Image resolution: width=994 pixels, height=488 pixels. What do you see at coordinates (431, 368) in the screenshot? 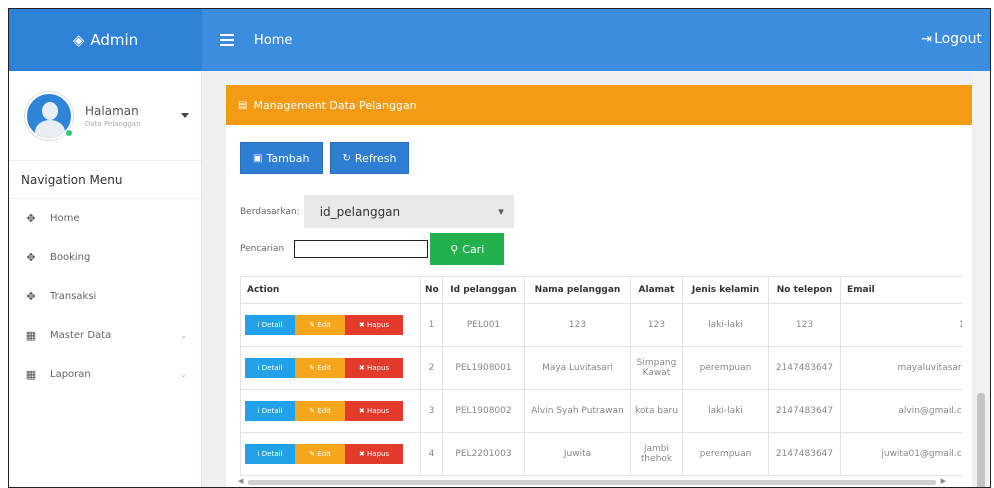
I see `cell-no: 2` at bounding box center [431, 368].